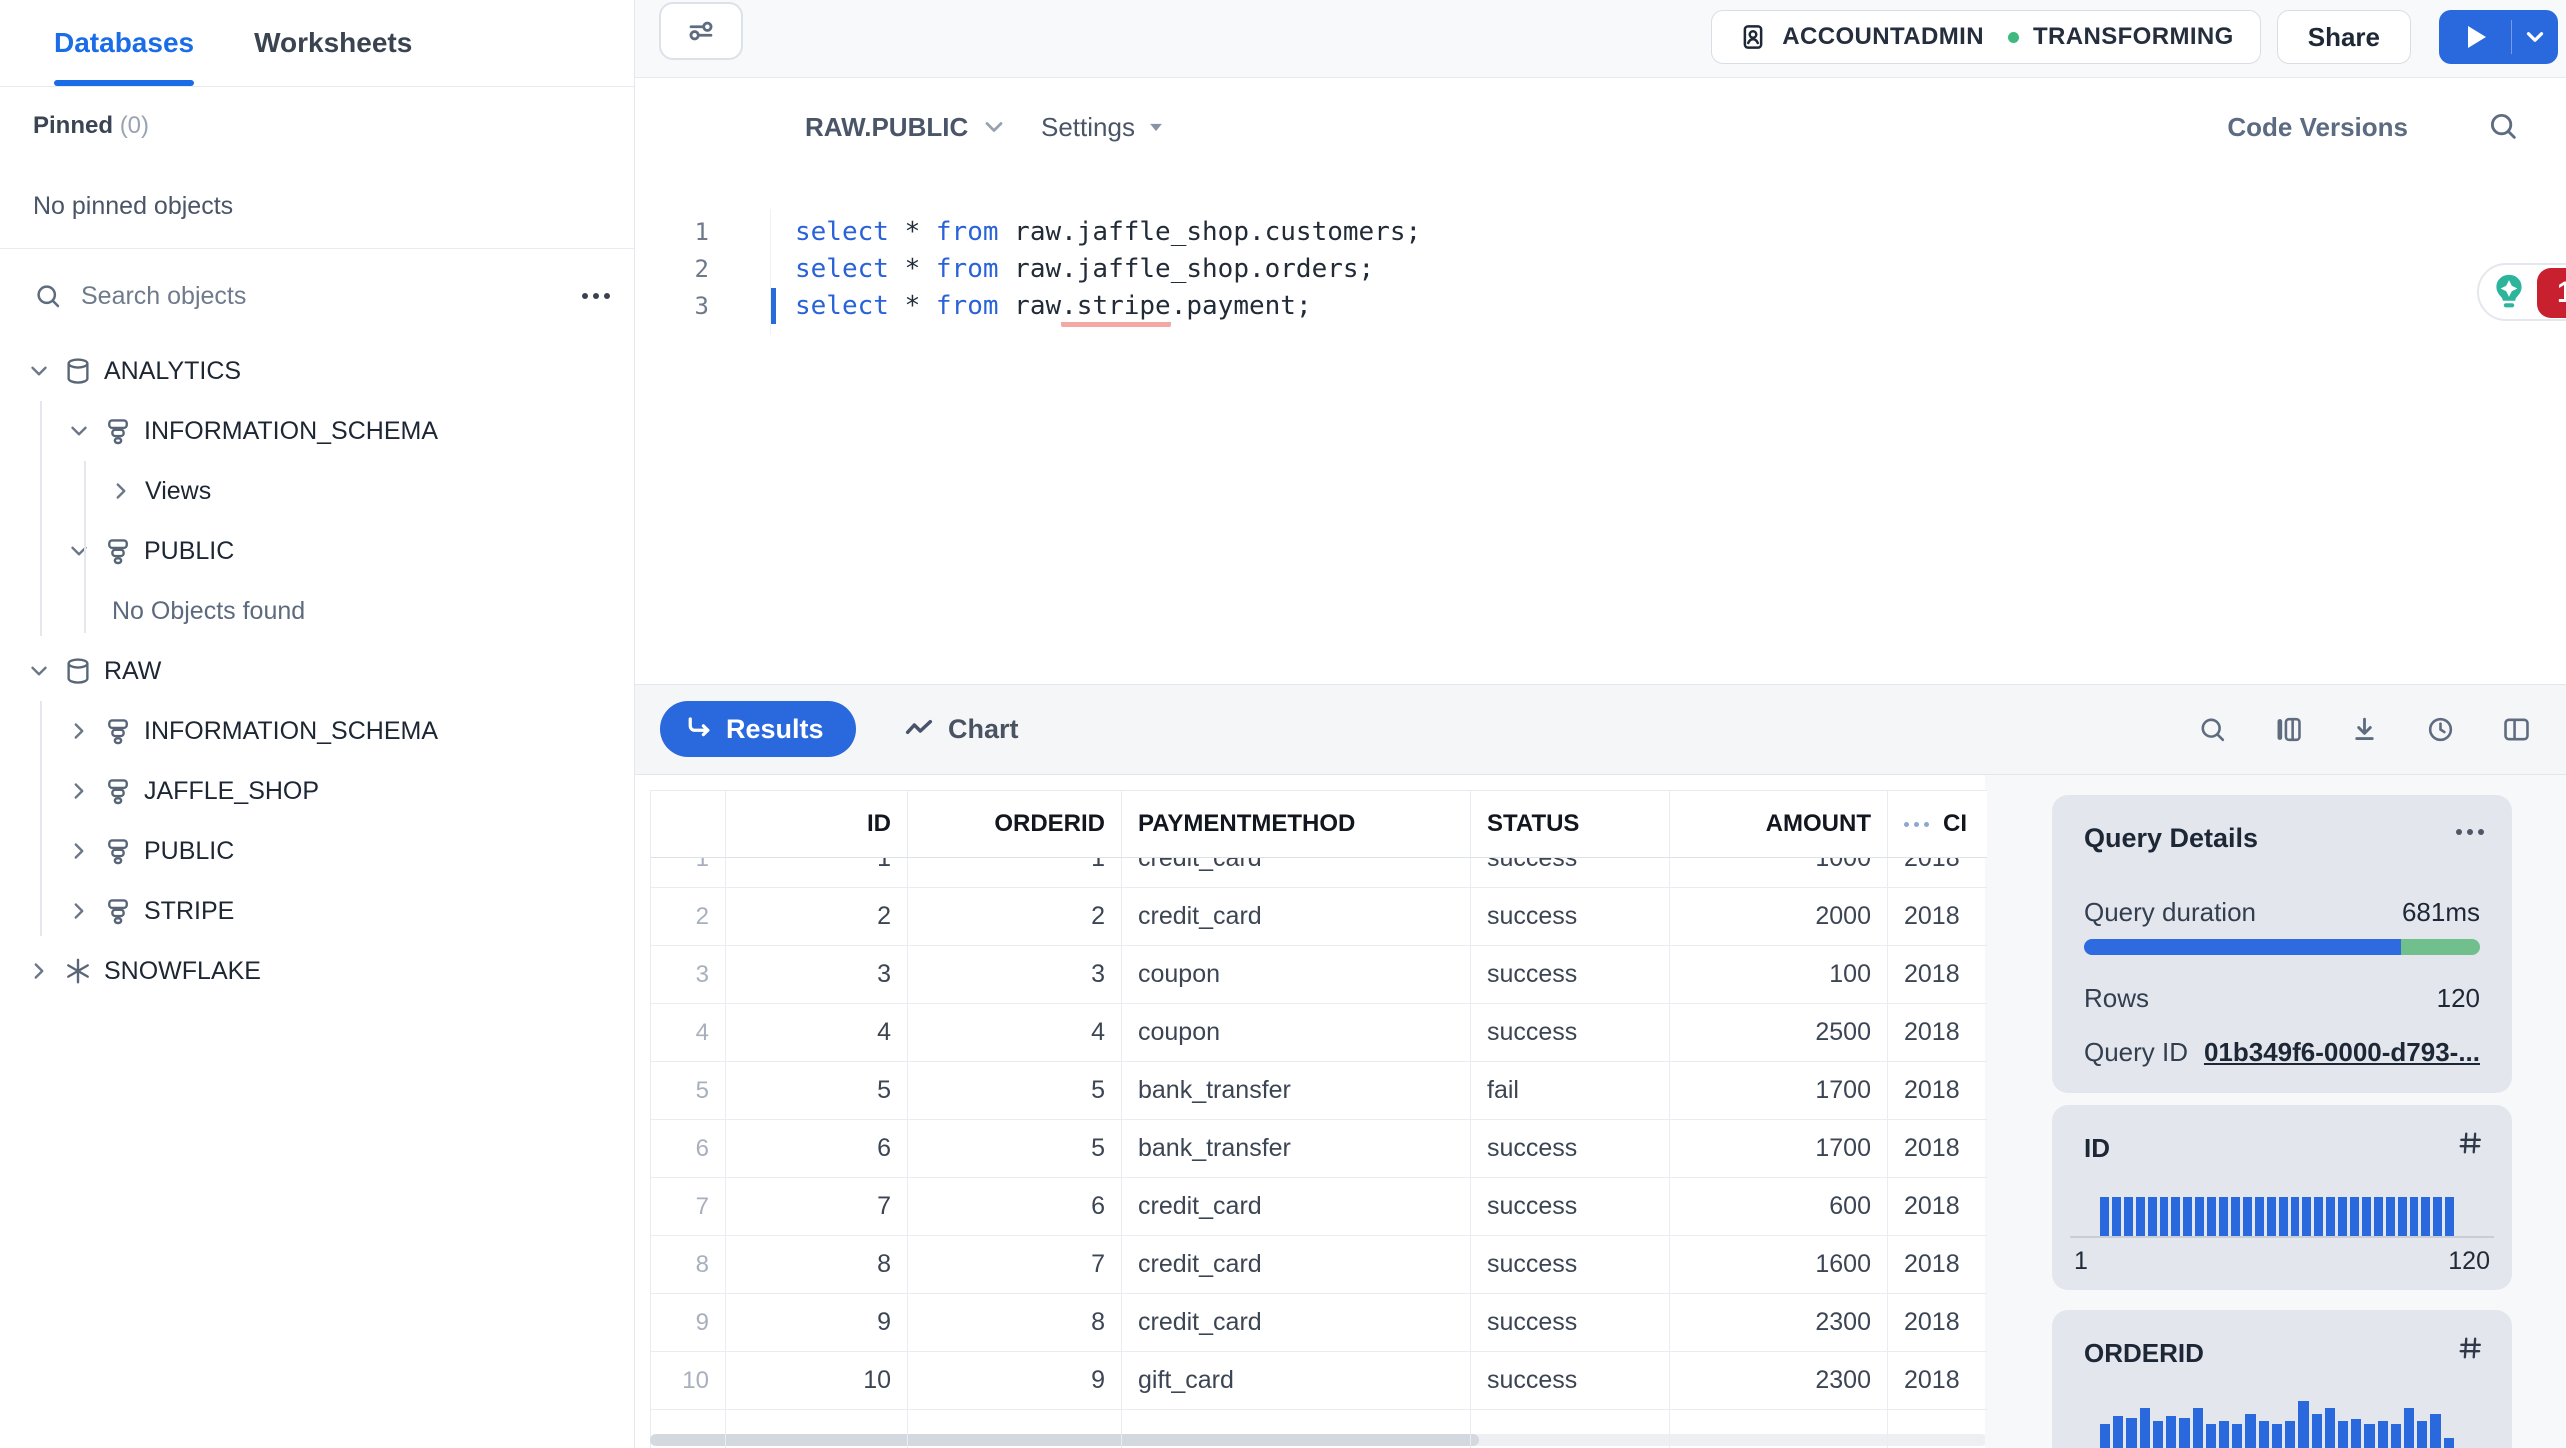 Image resolution: width=2566 pixels, height=1448 pixels. Describe the element at coordinates (317, 791) in the screenshot. I see `tree-item-jaffle-shop: JAFFLE_SHOP` at that location.